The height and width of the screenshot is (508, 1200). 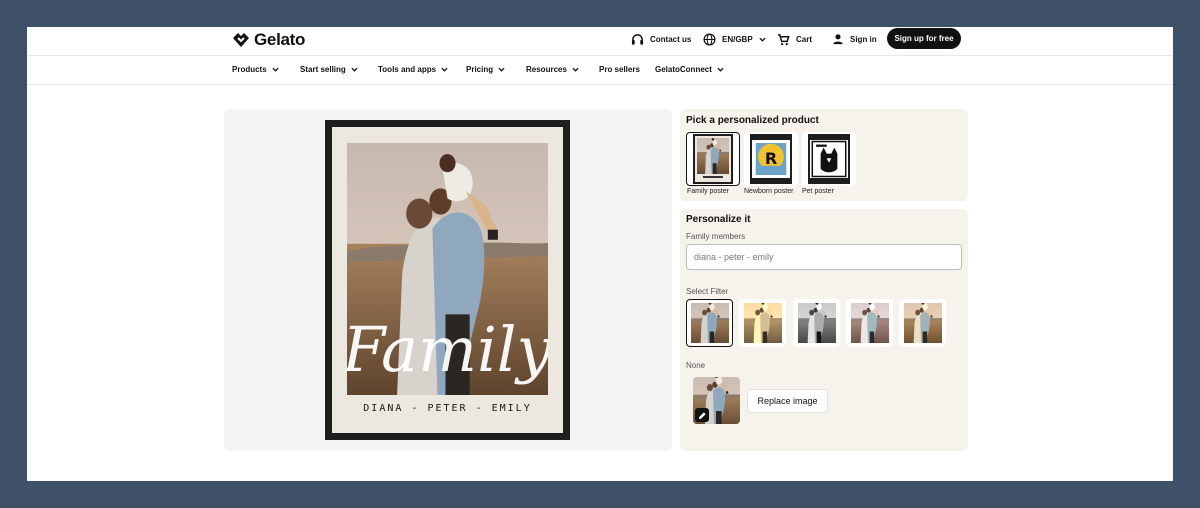 I want to click on product-label-pet: Pet poster, so click(x=818, y=191).